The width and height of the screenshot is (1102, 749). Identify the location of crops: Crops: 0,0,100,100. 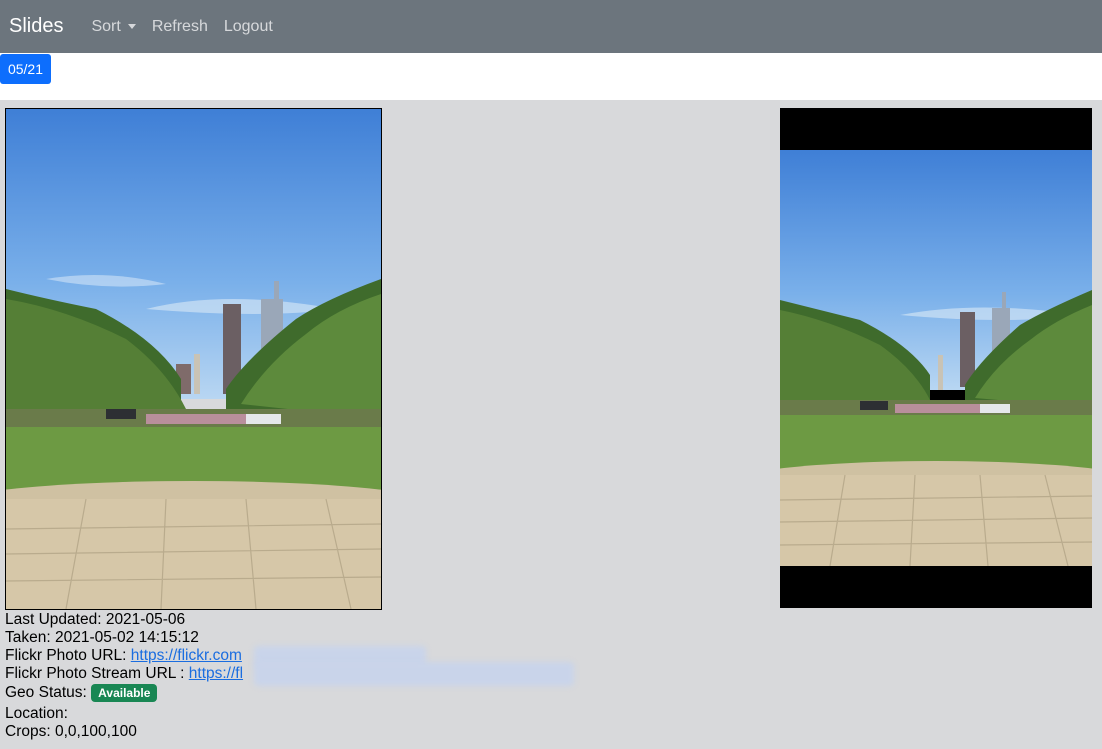
(71, 731).